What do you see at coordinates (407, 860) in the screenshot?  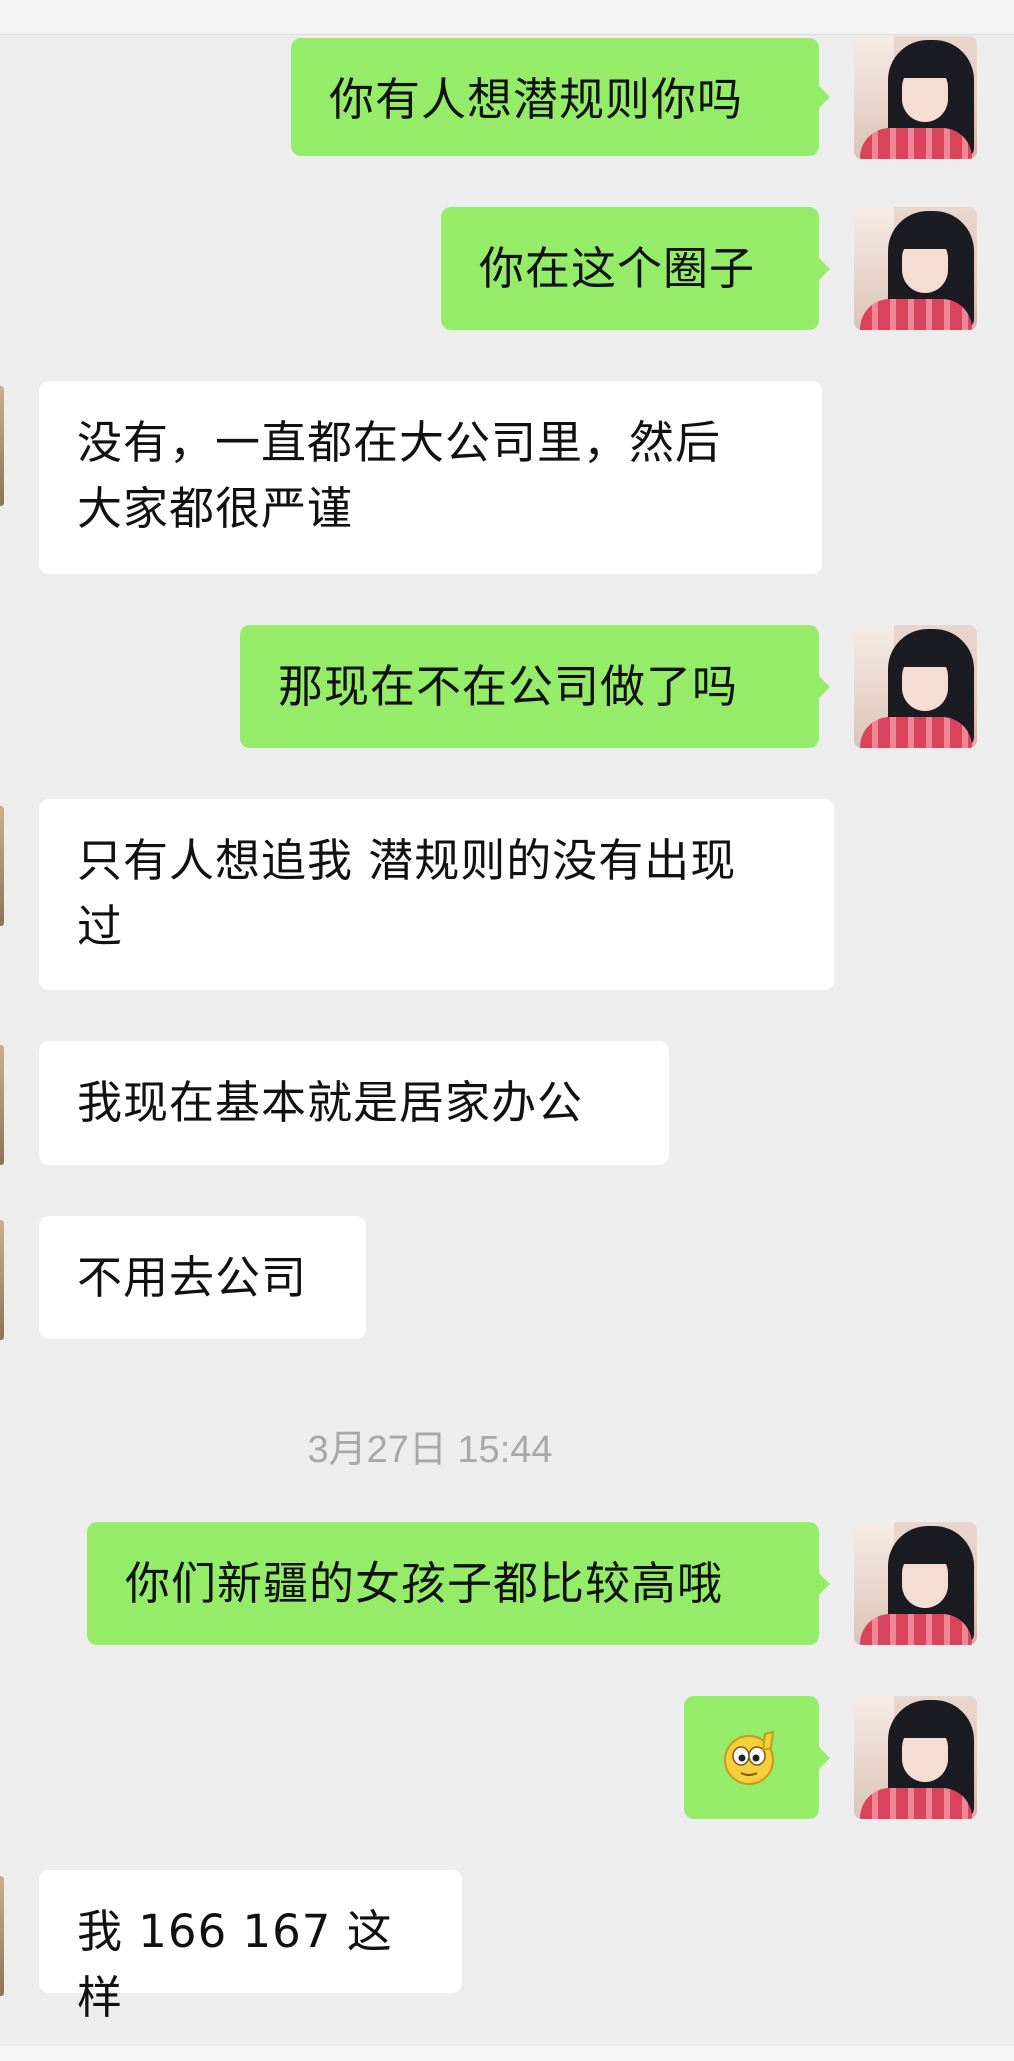 I see `message-text-line: 只有人想追我 潜规则的没有出现` at bounding box center [407, 860].